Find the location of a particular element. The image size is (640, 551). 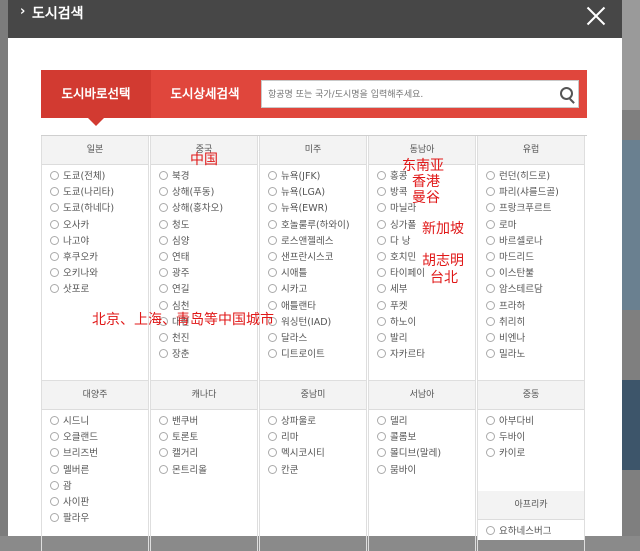

city-option: 달라스 is located at coordinates (317, 339).